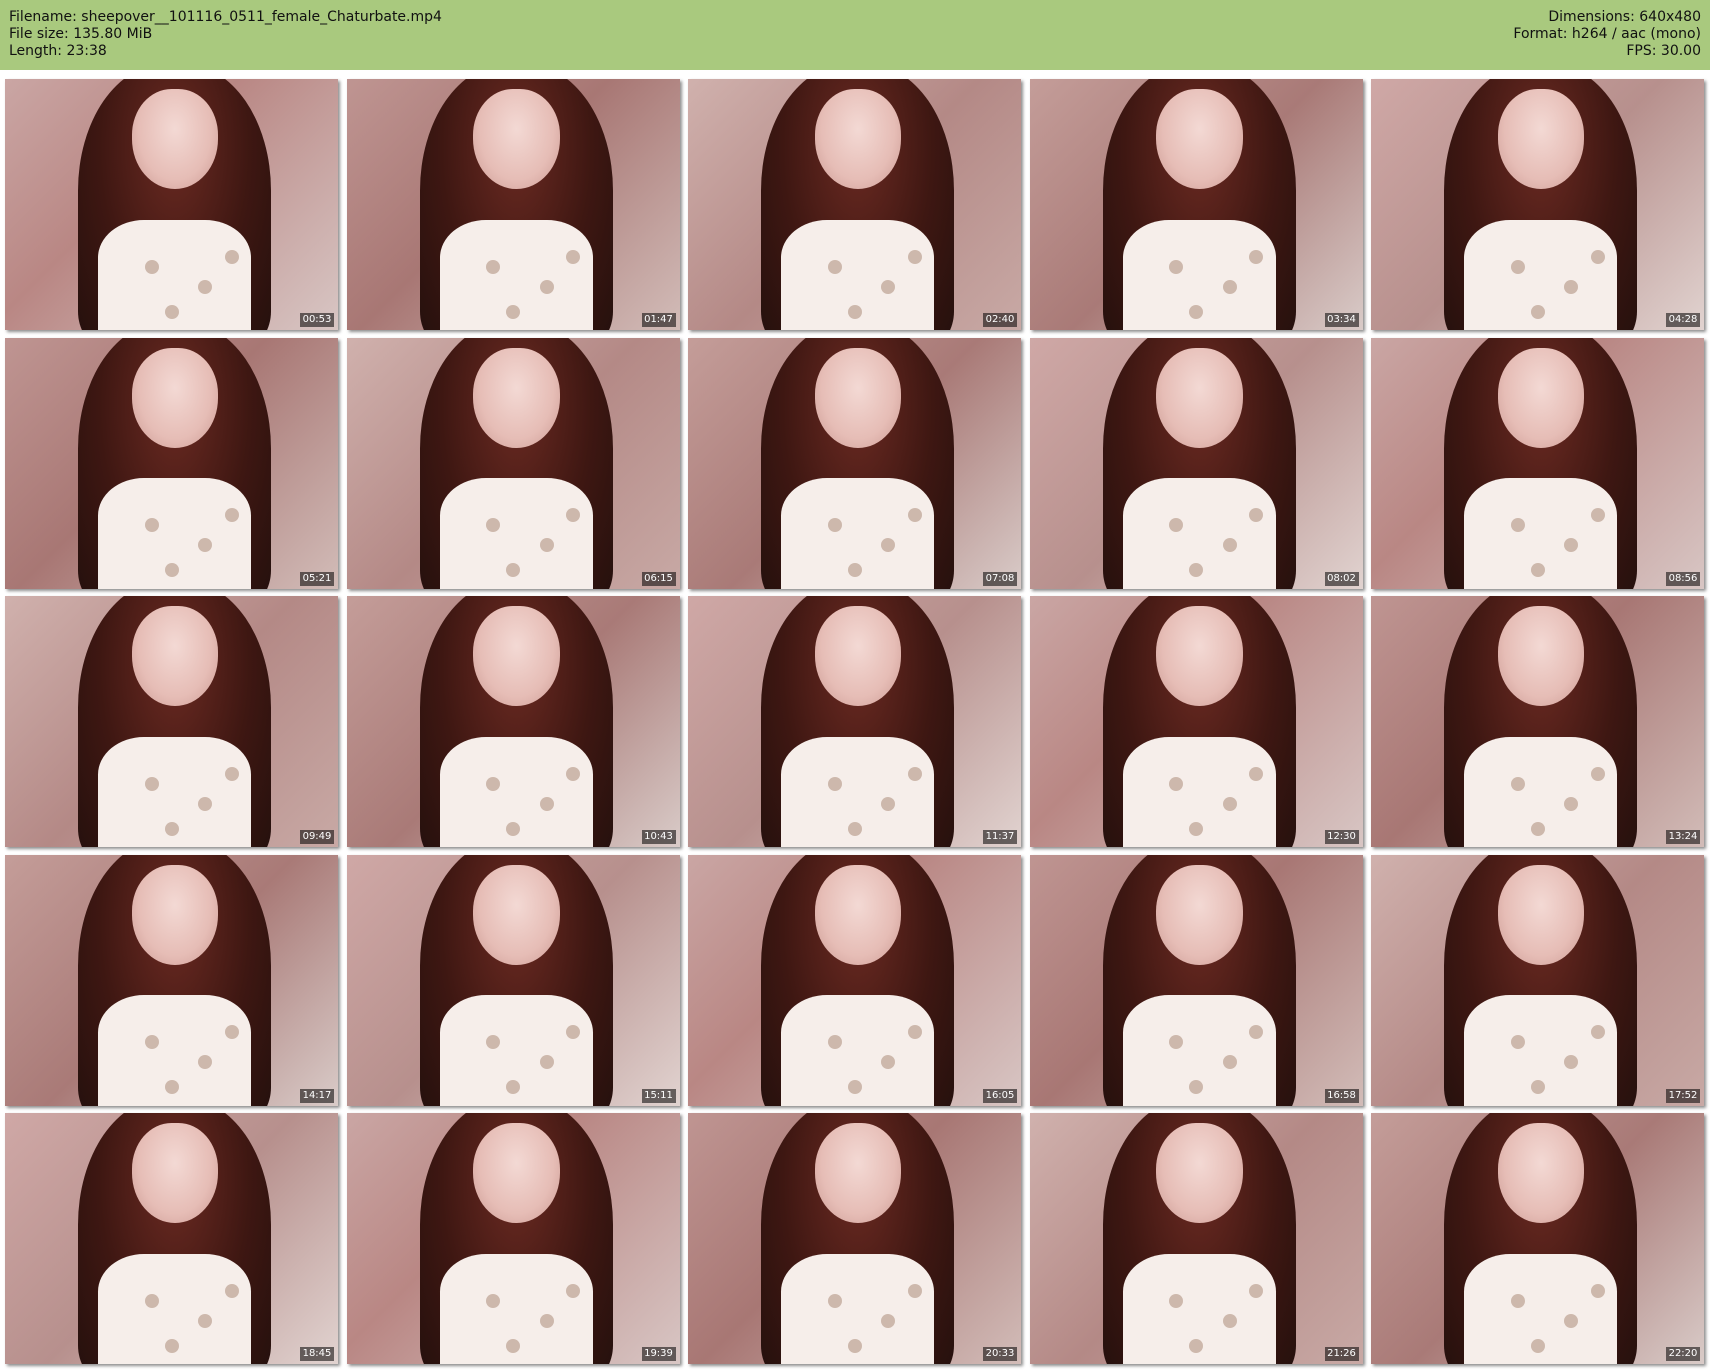  What do you see at coordinates (854, 463) in the screenshot?
I see `video-thumbnail: 07:08` at bounding box center [854, 463].